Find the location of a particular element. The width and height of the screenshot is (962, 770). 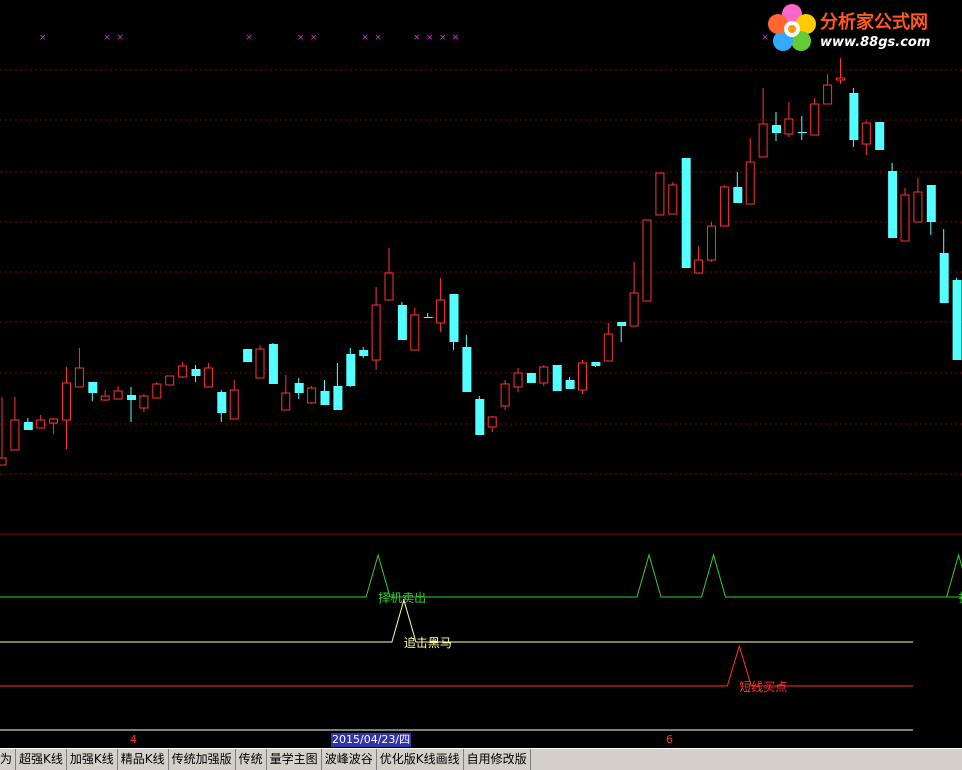

tab-traditional-enhanced: 传统加强版 is located at coordinates (202, 759).